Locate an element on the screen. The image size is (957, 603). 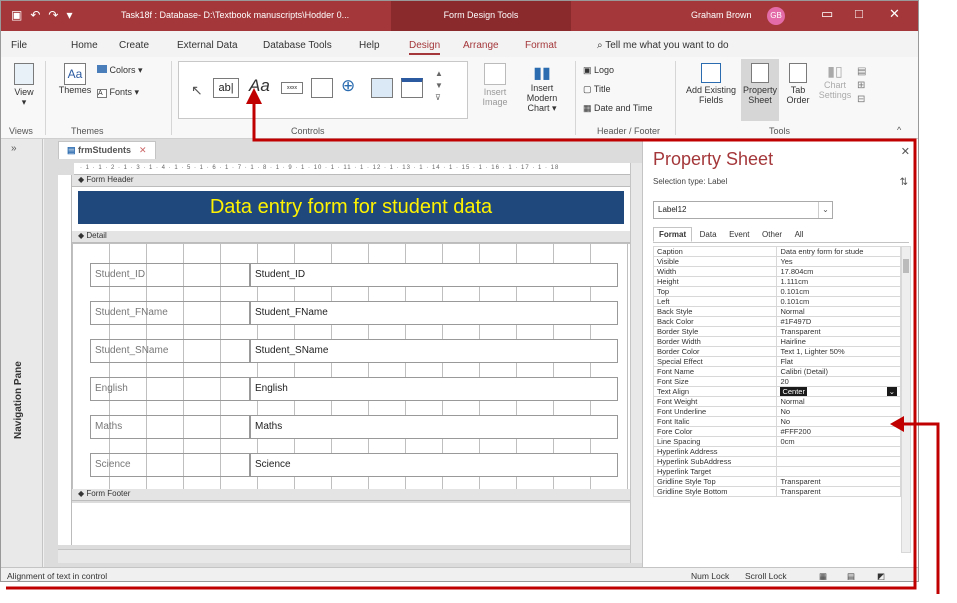
property-row: Font Size 20 is located at coordinates (776, 381).